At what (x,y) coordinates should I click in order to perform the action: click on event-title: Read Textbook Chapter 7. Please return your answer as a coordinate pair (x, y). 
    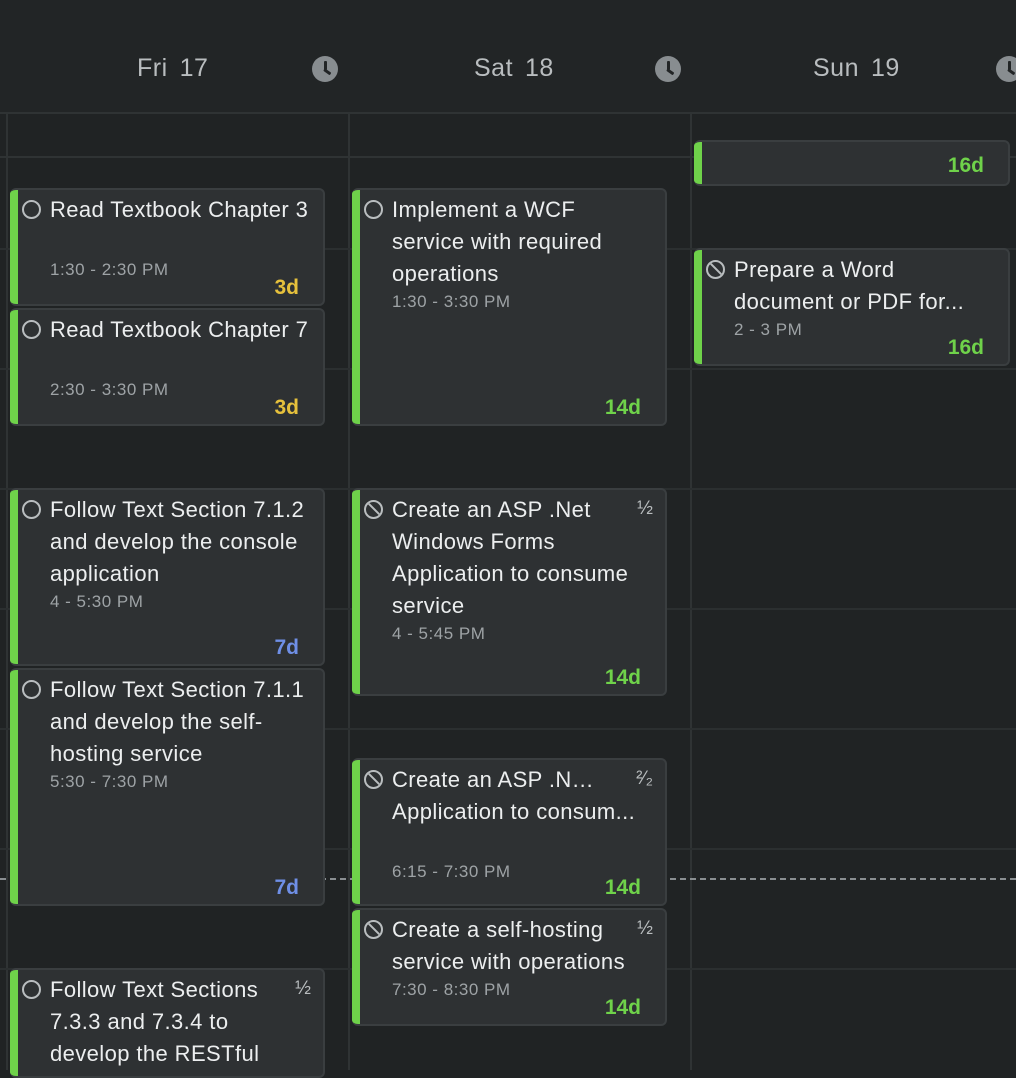
    Looking at the image, I should click on (179, 329).